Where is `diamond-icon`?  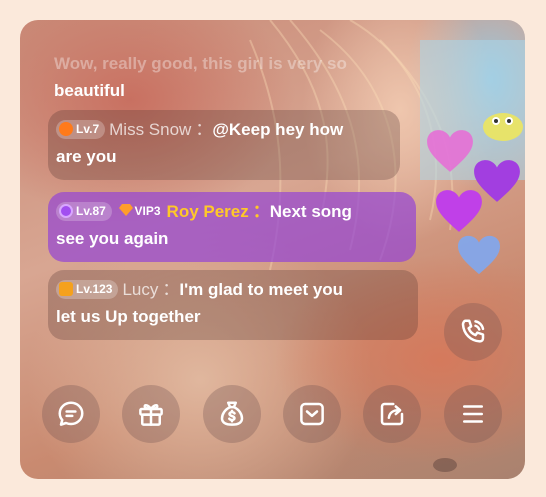 diamond-icon is located at coordinates (125, 210).